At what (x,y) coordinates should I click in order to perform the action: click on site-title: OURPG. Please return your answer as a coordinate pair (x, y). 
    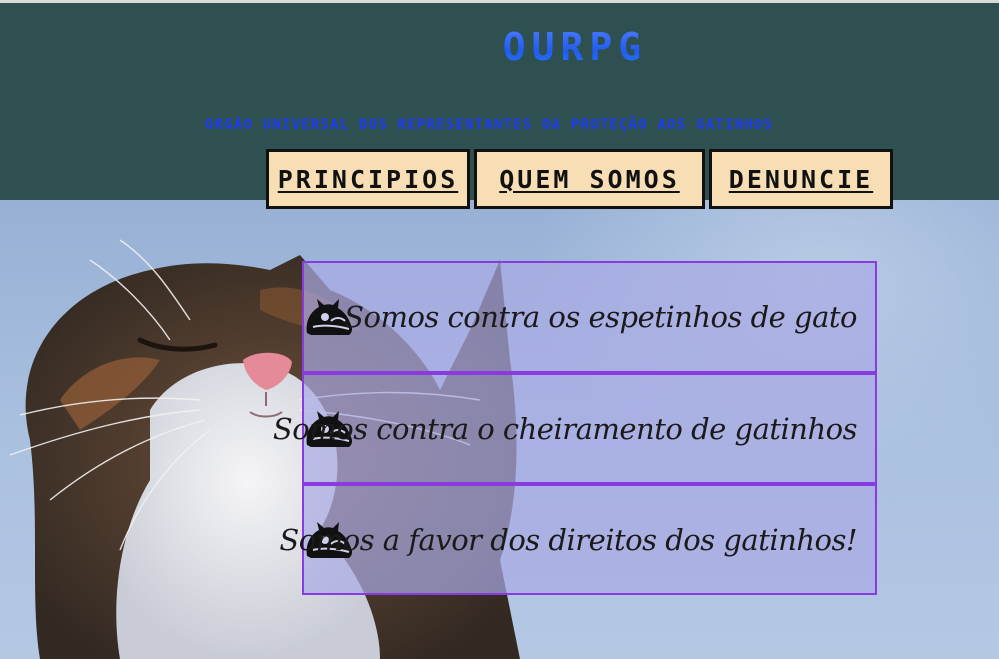
    Looking at the image, I should click on (499, 47).